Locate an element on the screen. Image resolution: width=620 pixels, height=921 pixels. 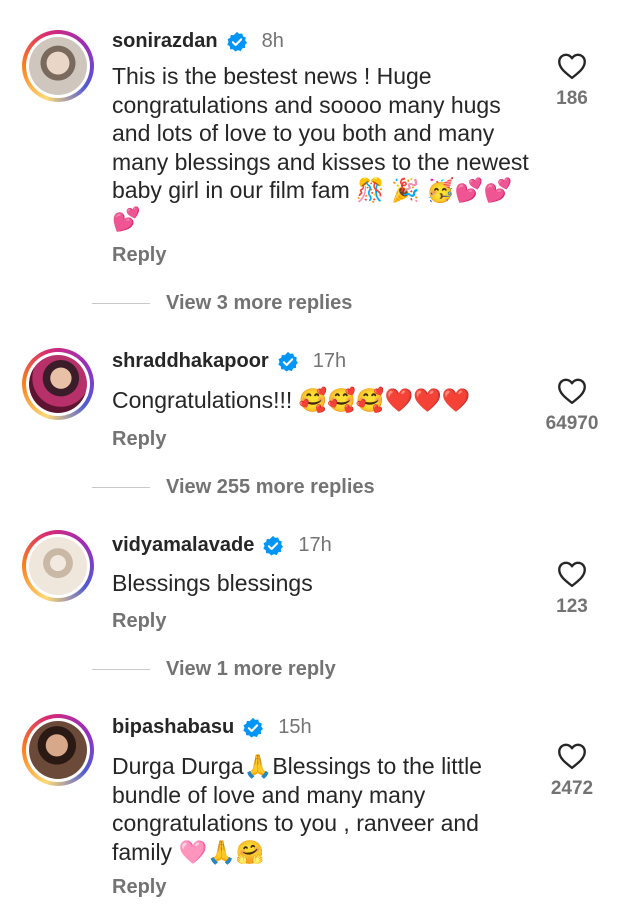
comment-time: 8h is located at coordinates (272, 41).